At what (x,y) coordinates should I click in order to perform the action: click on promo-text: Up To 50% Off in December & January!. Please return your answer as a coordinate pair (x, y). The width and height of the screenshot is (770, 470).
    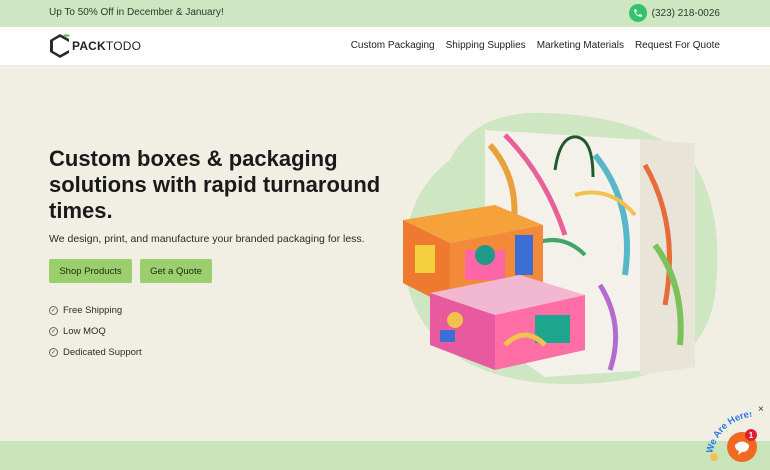
    Looking at the image, I should click on (136, 12).